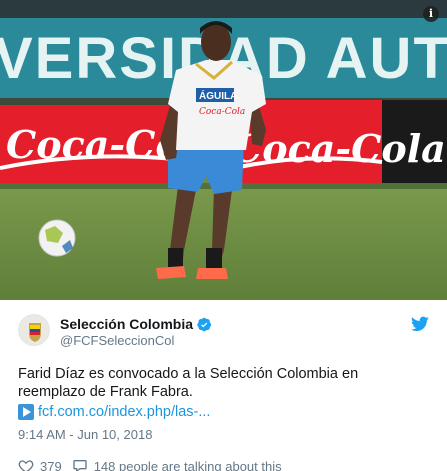 This screenshot has height=471, width=447. Describe the element at coordinates (80, 465) in the screenshot. I see `speech-bubble-icon` at that location.